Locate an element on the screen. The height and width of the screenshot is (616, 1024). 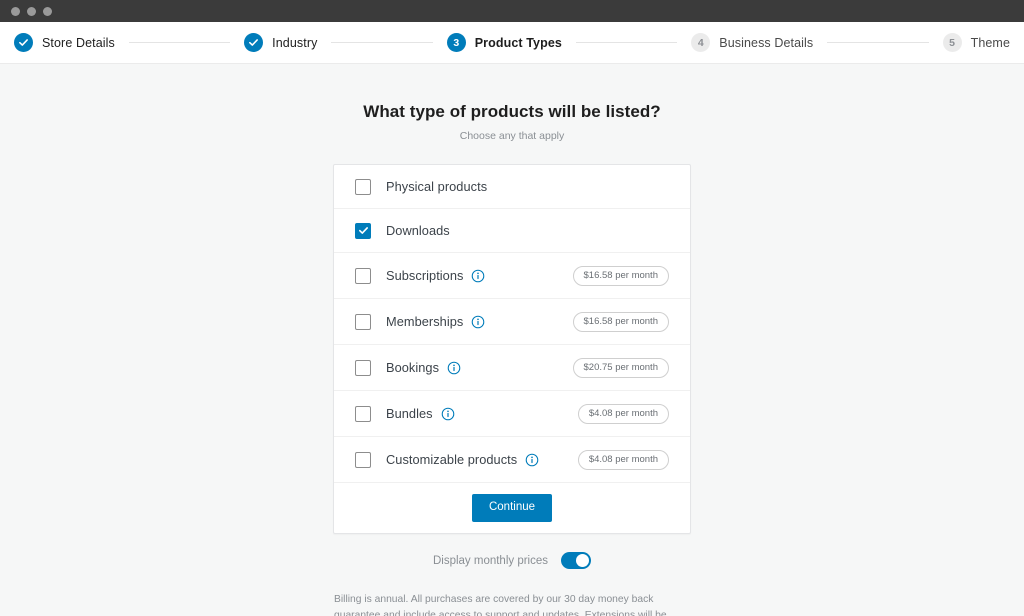
product-type-row: Bundles $4.08 per month is located at coordinates (512, 414).